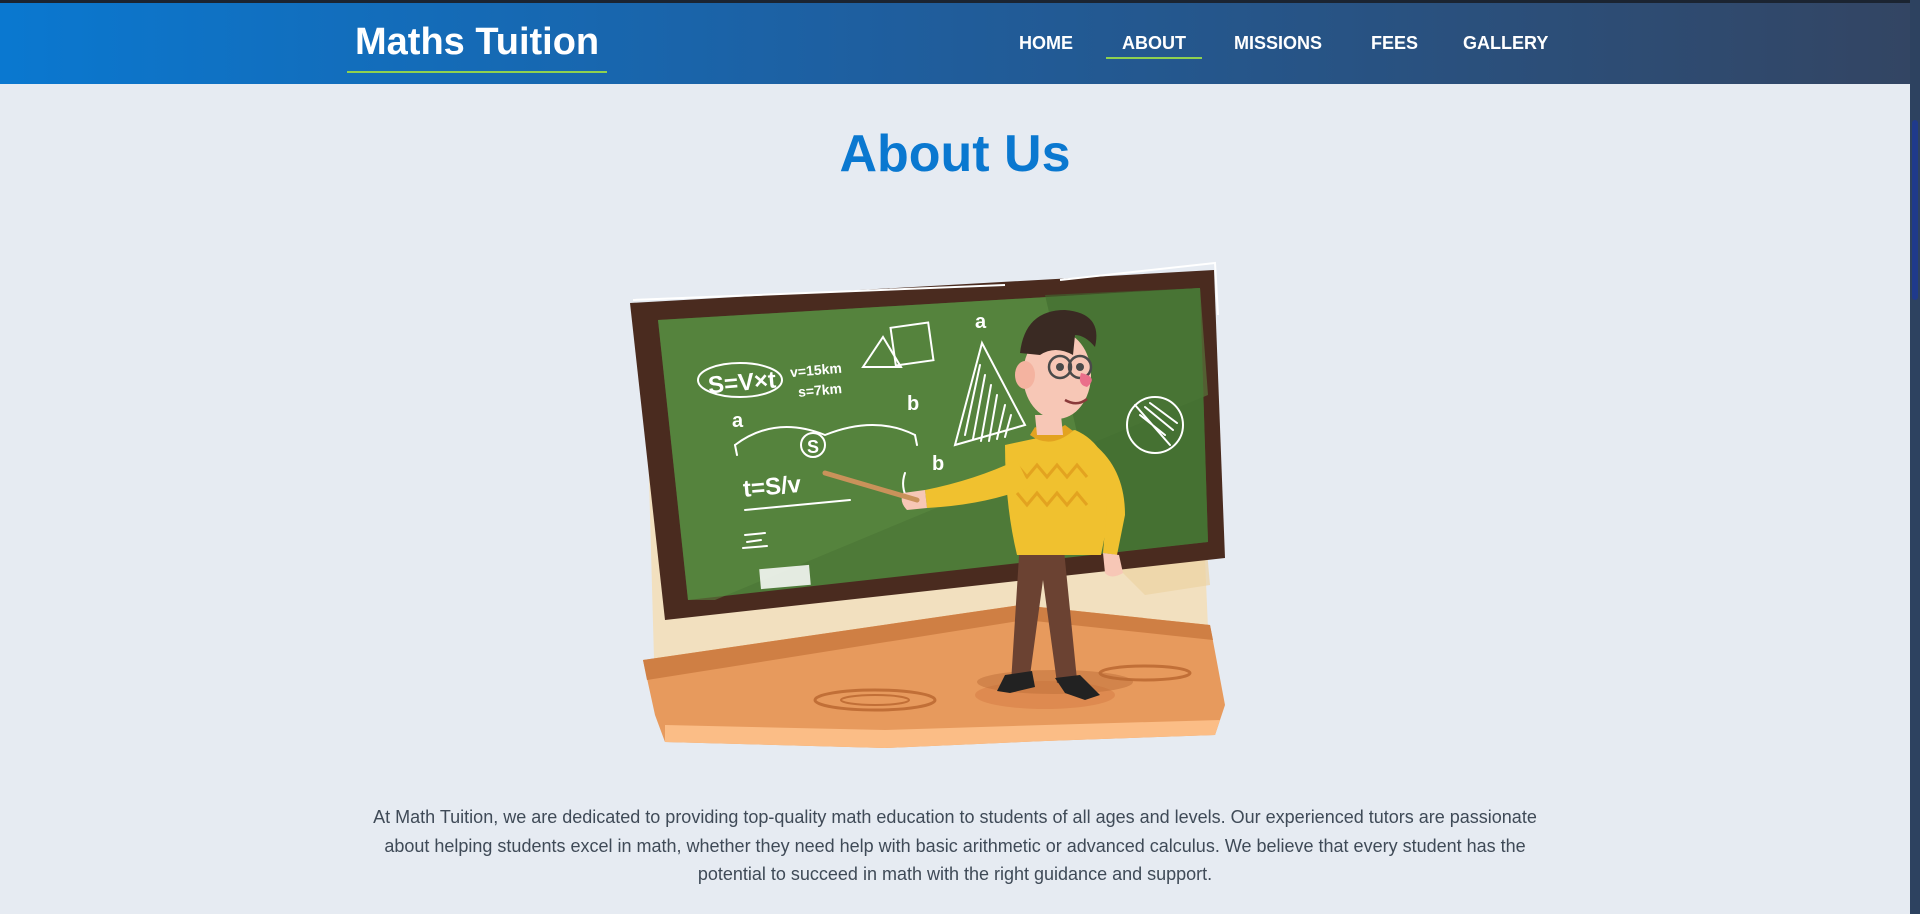 This screenshot has width=1920, height=914. What do you see at coordinates (938, 464) in the screenshot?
I see `board-label-b2: b` at bounding box center [938, 464].